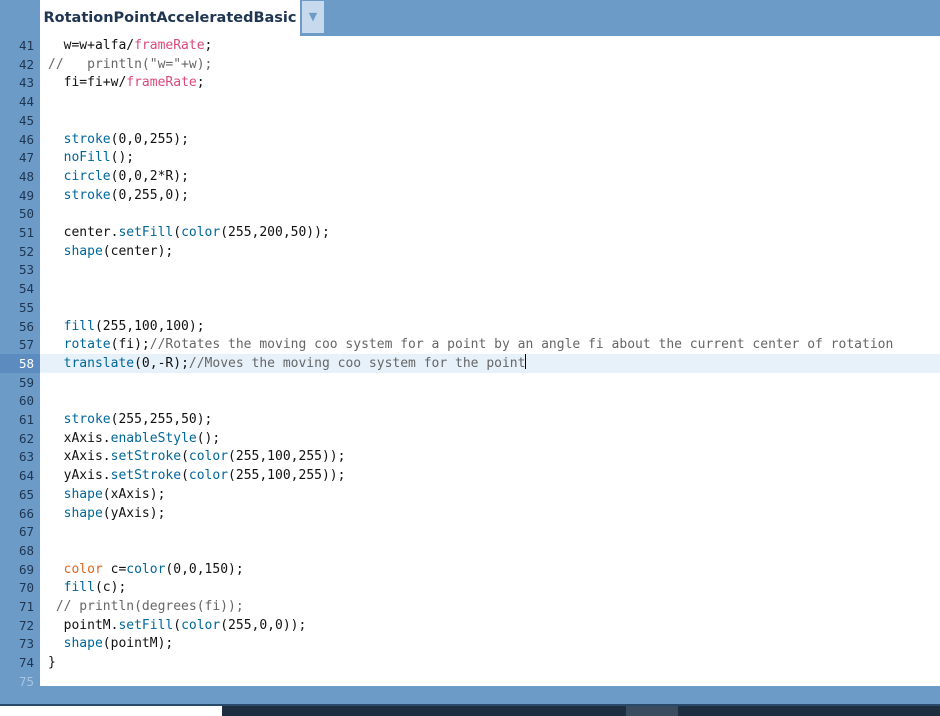  Describe the element at coordinates (130, 64) in the screenshot. I see `code-text: // println("w="+w);` at that location.